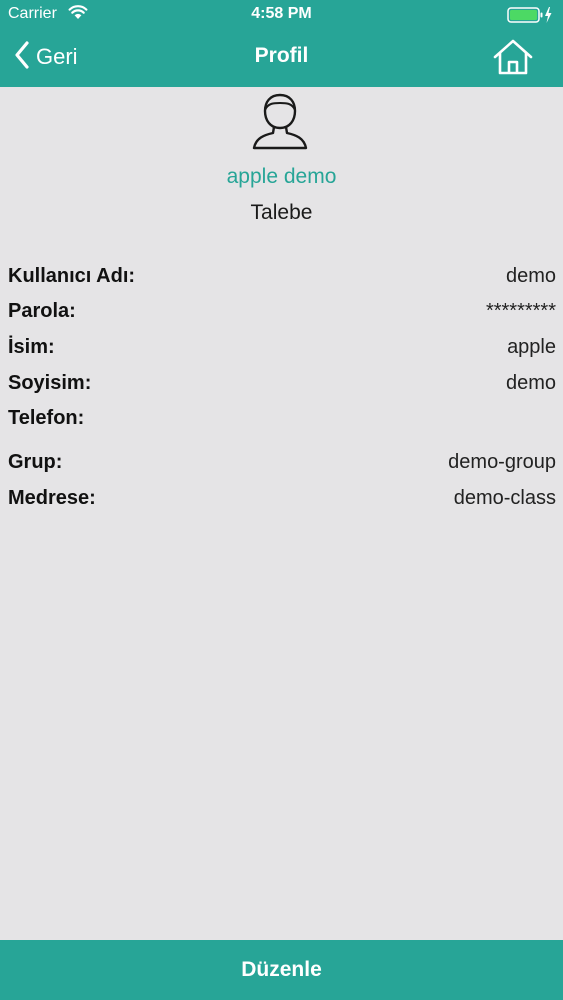  What do you see at coordinates (280, 123) in the screenshot?
I see `user-avatar-icon` at bounding box center [280, 123].